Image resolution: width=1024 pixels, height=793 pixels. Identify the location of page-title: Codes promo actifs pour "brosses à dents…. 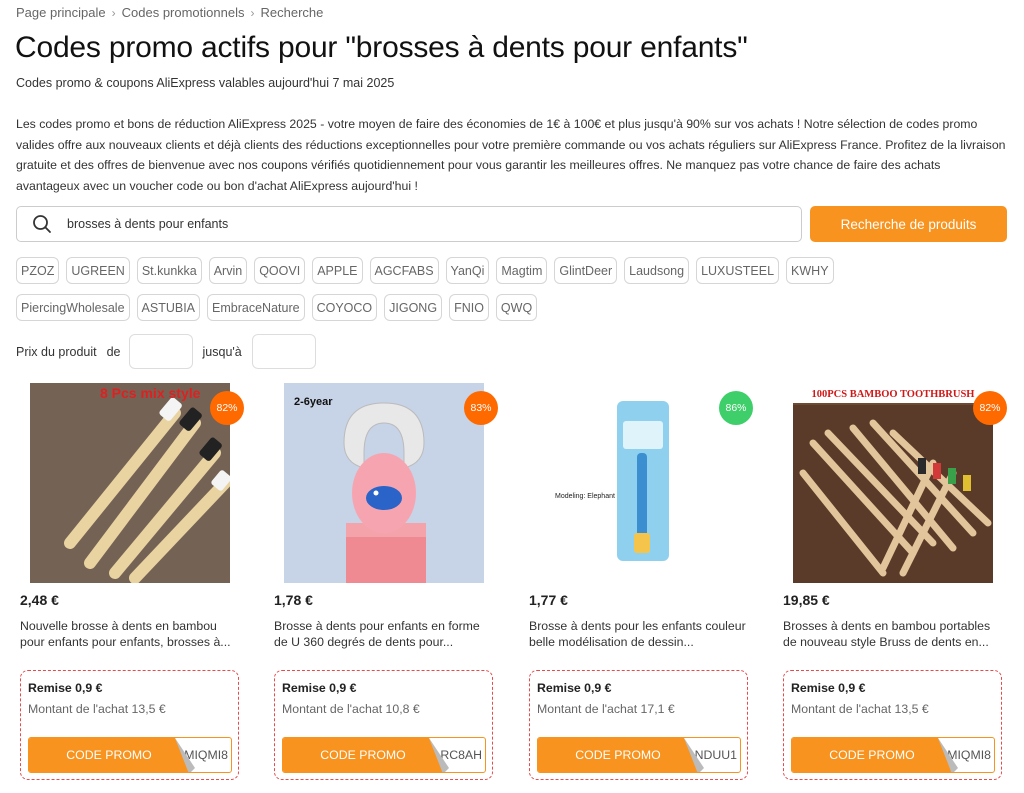
(381, 47).